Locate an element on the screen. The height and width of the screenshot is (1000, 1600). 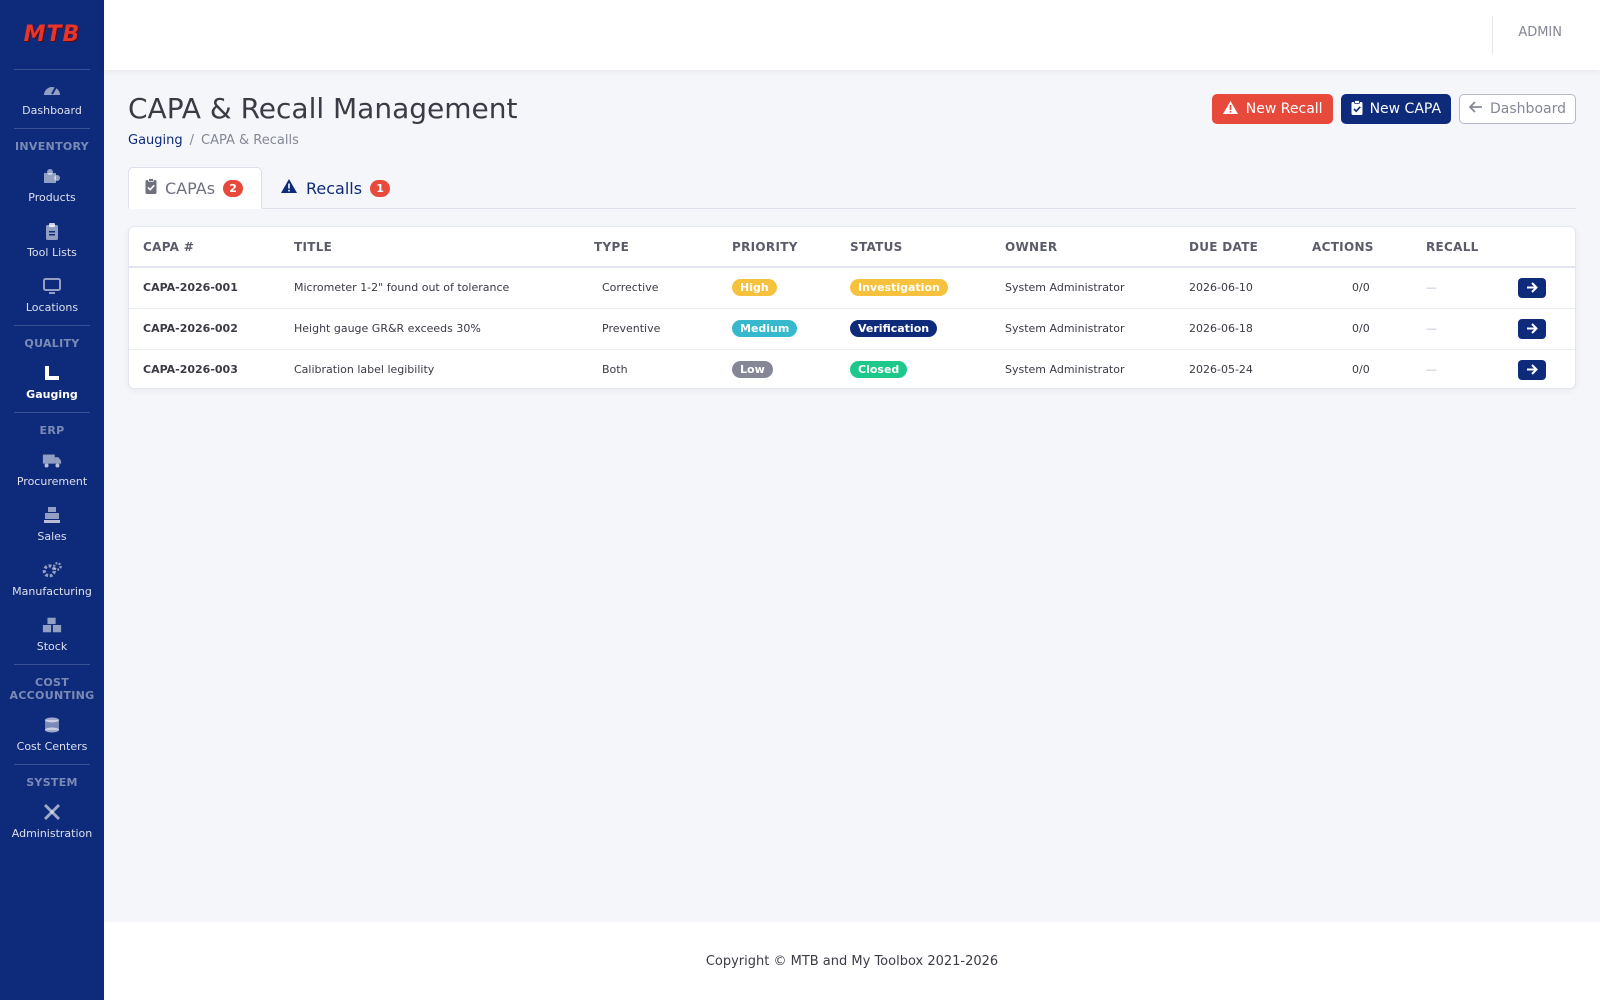
sidebar-section-cost-accounting: COST ACCOUNTING is located at coordinates (52, 689).